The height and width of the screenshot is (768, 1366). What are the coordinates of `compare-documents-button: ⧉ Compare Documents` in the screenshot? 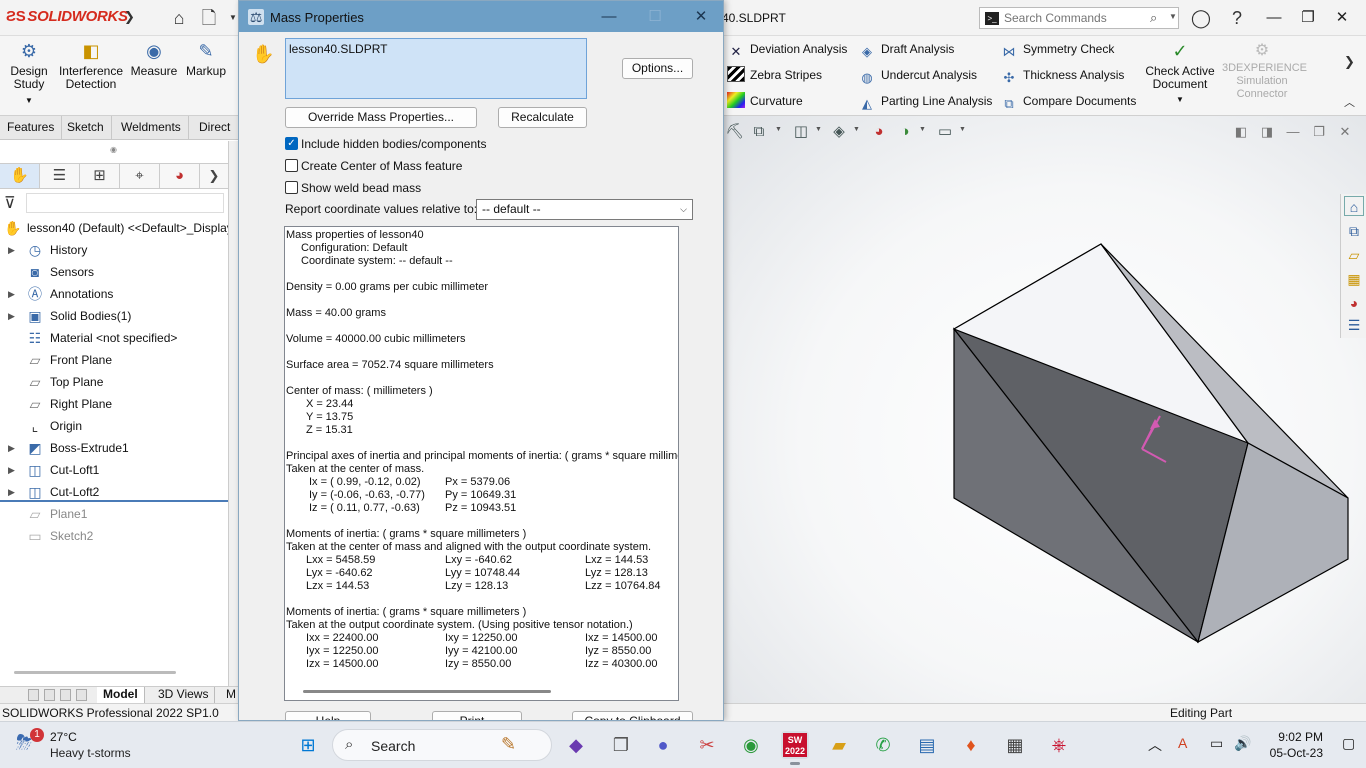 It's located at (1068, 101).